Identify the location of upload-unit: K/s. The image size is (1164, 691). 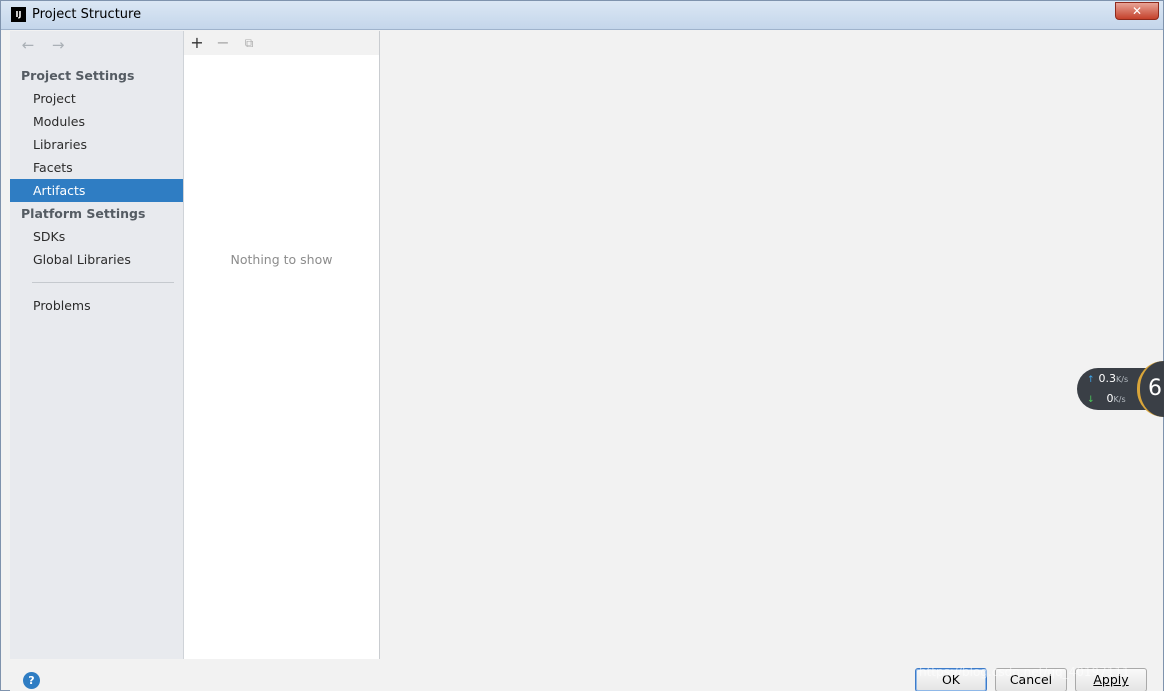
(1122, 379).